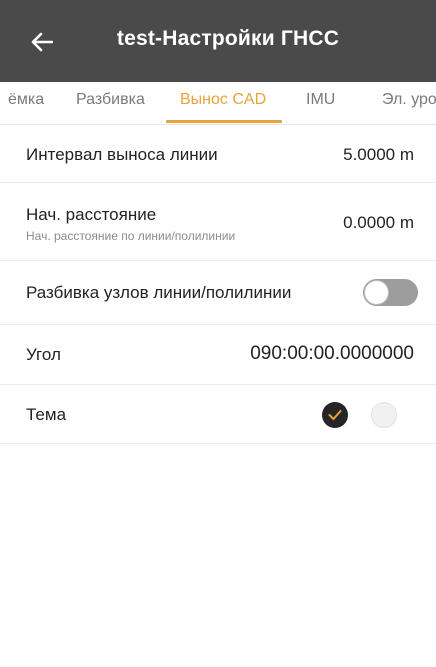 The height and width of the screenshot is (667, 436). Describe the element at coordinates (91, 214) in the screenshot. I see `start-distance-label: Нач. расстояние` at that location.